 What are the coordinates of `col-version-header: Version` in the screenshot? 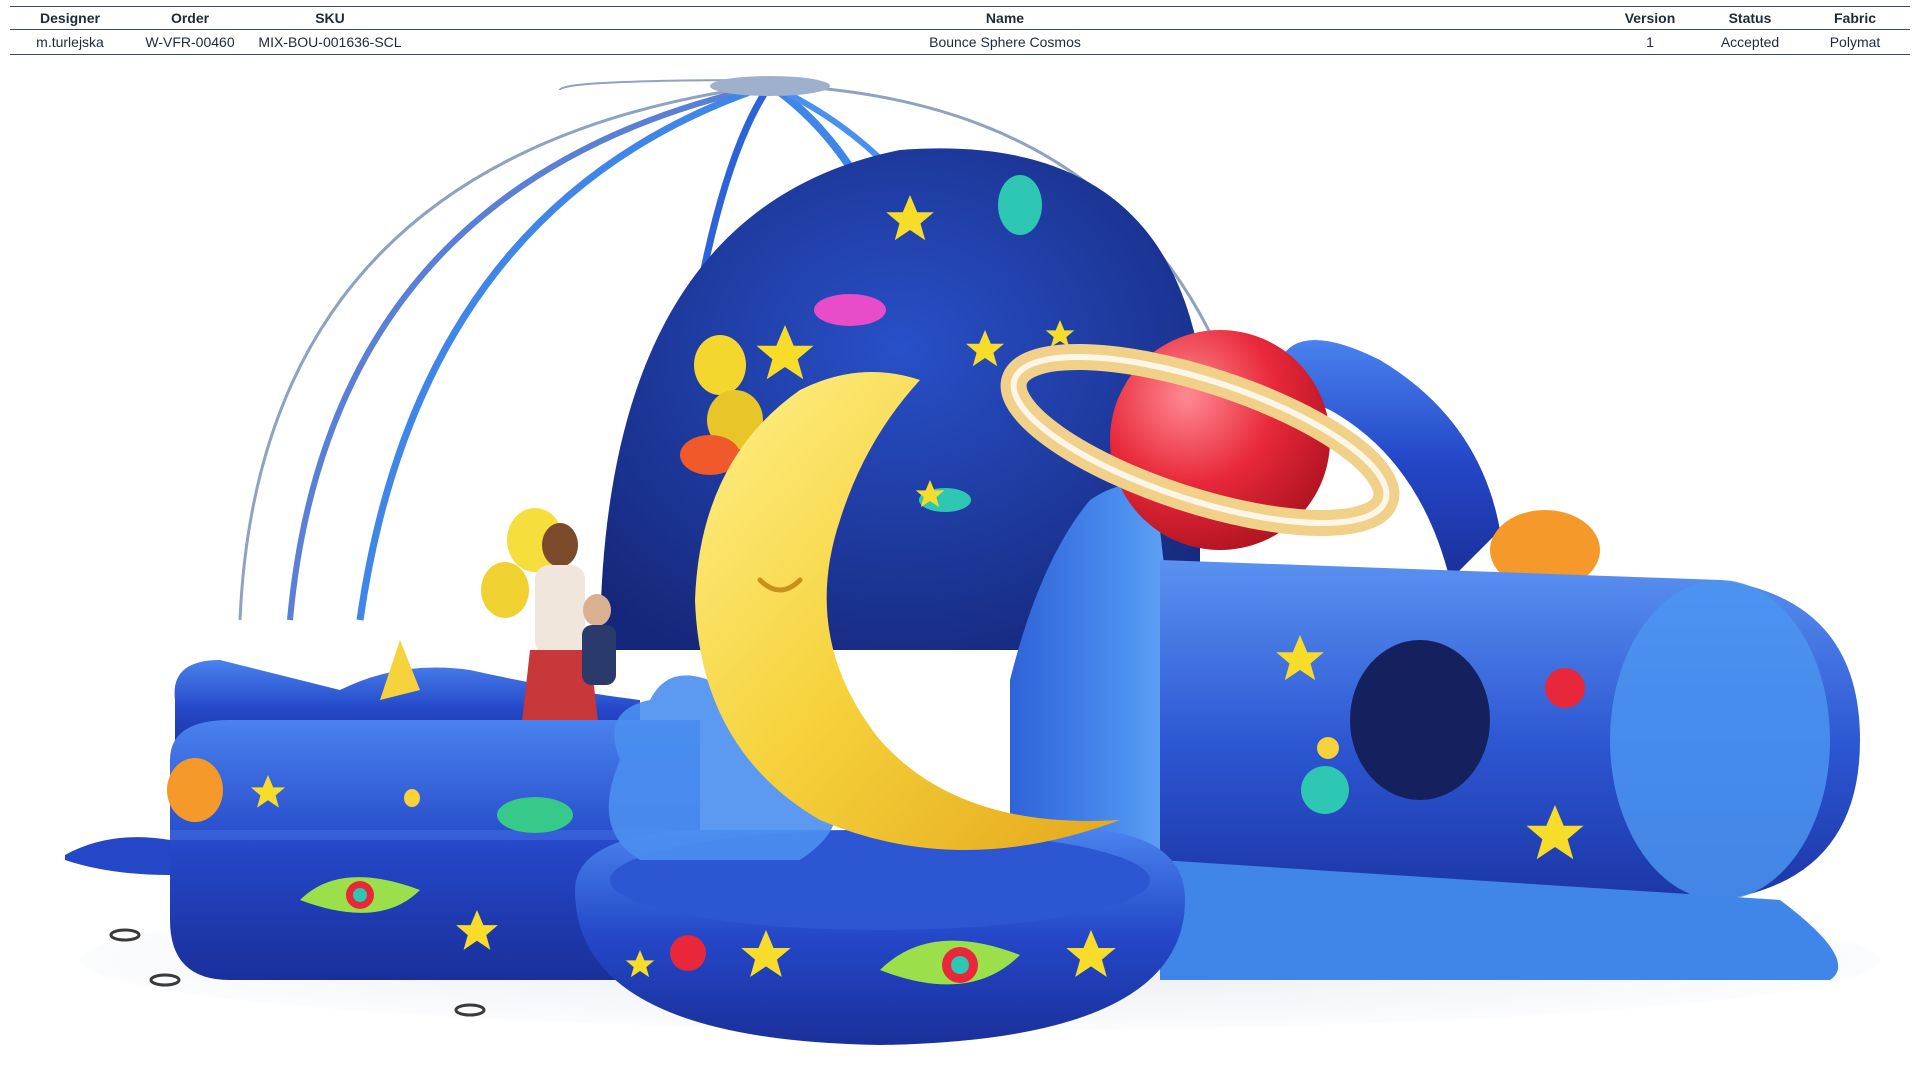 It's located at (1650, 18).